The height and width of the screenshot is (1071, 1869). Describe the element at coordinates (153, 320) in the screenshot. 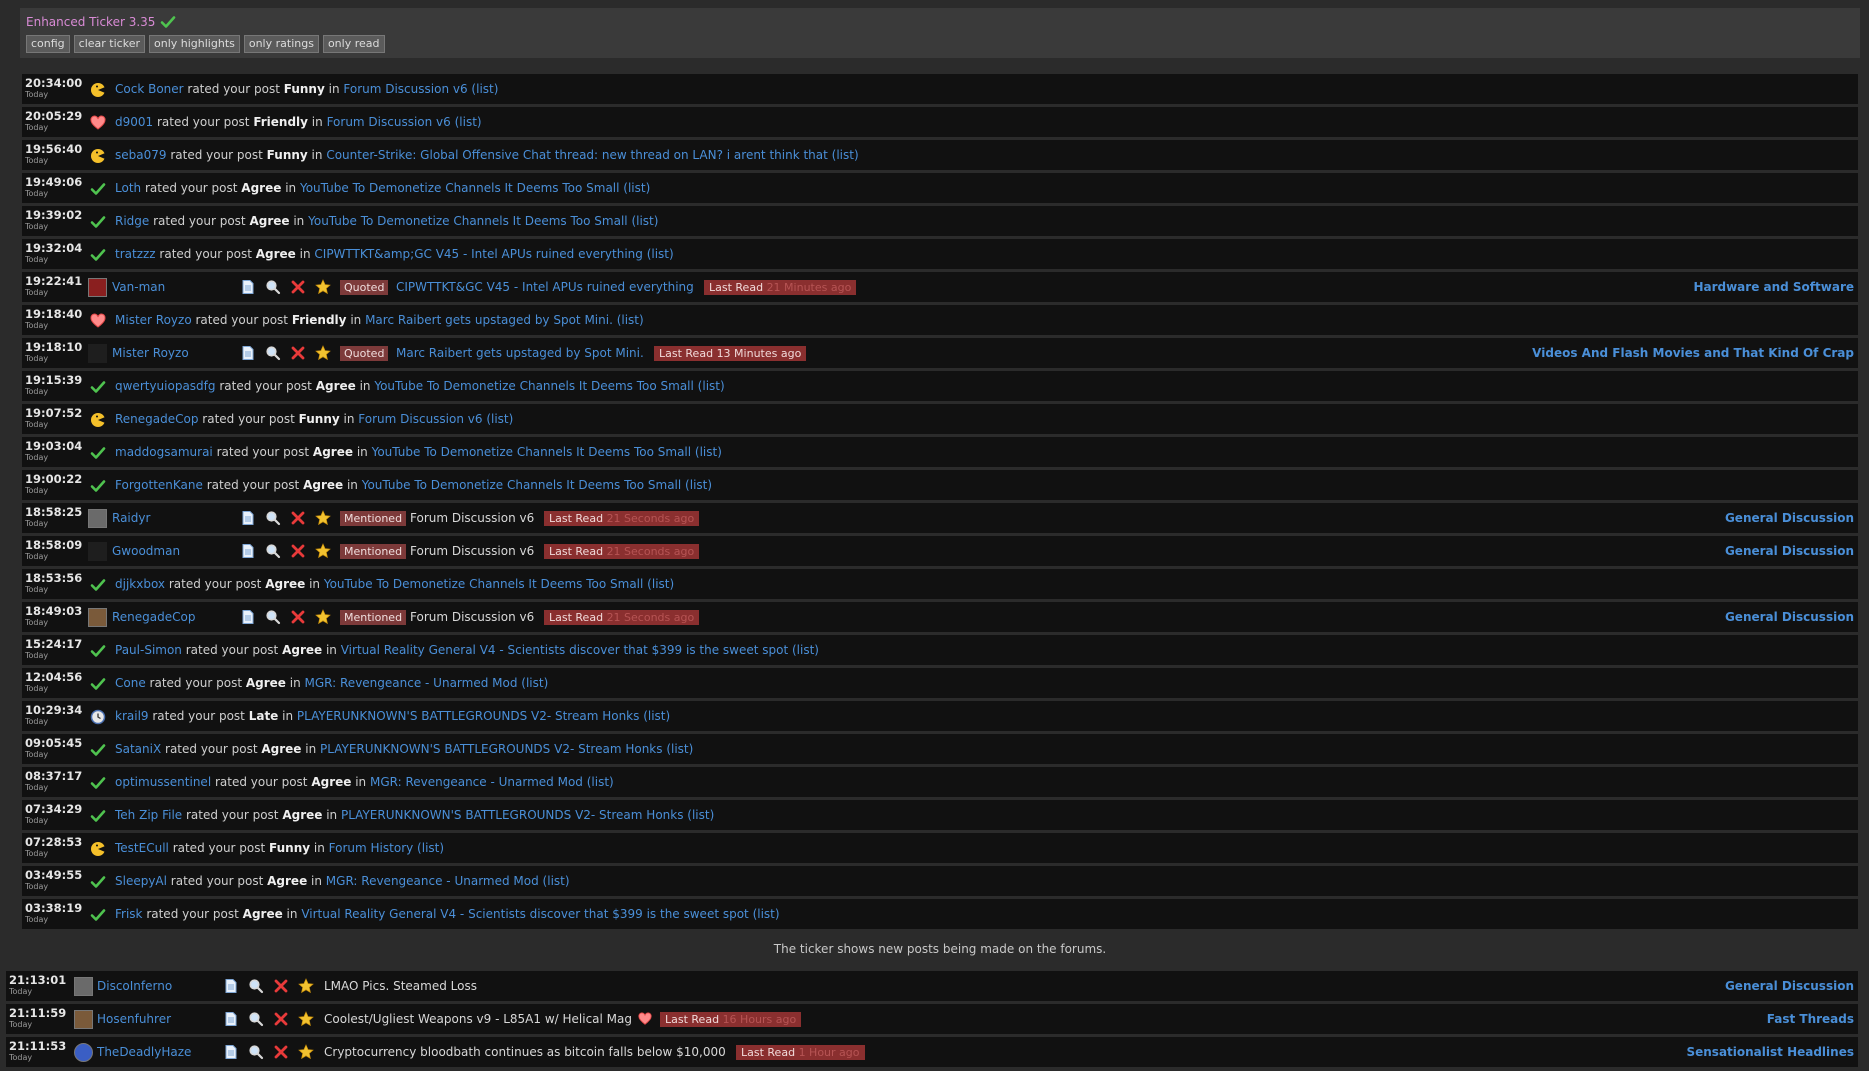

I see `rater-user-link: Mister Royzo` at that location.